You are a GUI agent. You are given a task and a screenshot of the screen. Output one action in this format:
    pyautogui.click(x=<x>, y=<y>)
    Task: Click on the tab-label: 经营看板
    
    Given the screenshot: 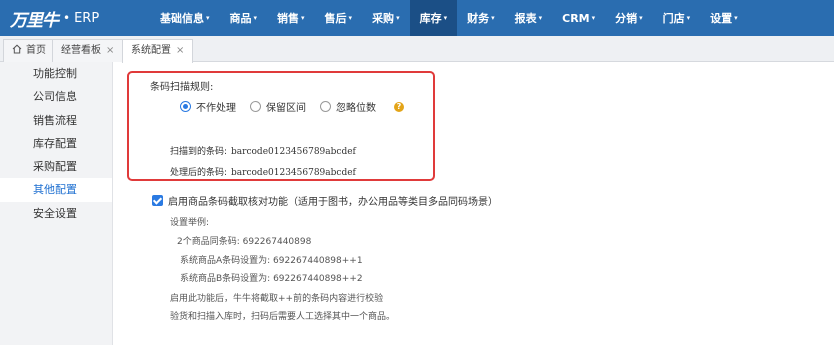 What is the action you would take?
    pyautogui.click(x=81, y=50)
    